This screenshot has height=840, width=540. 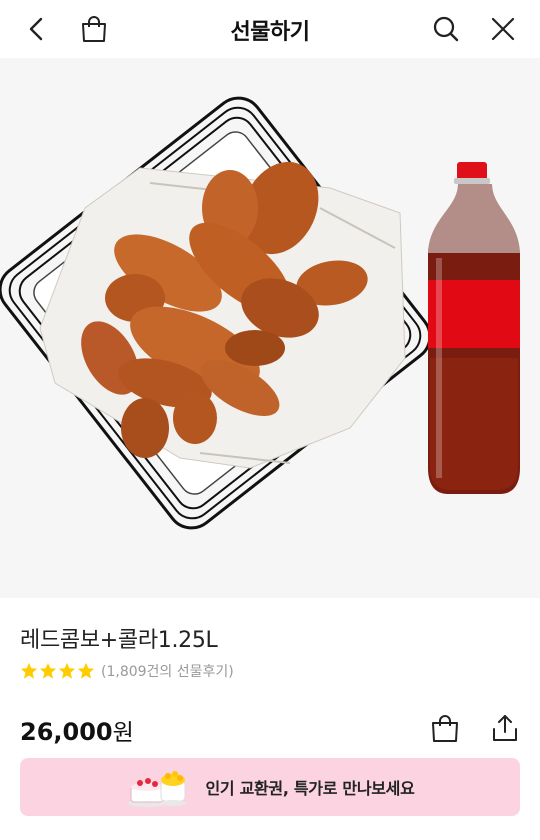 I want to click on search-button, so click(x=446, y=29).